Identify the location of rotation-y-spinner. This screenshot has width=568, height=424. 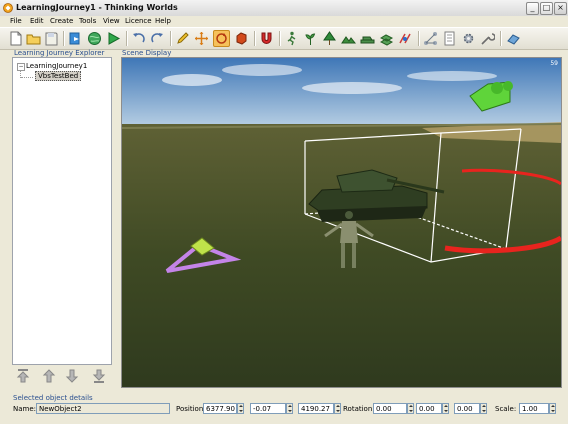
(445, 408).